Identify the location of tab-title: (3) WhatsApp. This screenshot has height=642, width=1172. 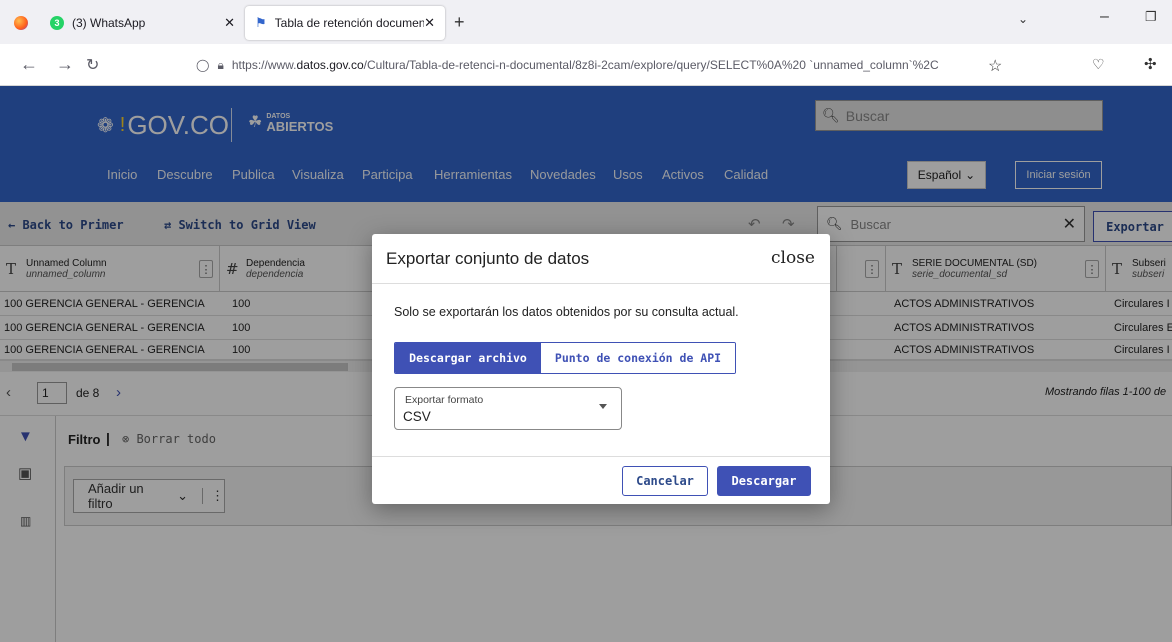
(109, 23).